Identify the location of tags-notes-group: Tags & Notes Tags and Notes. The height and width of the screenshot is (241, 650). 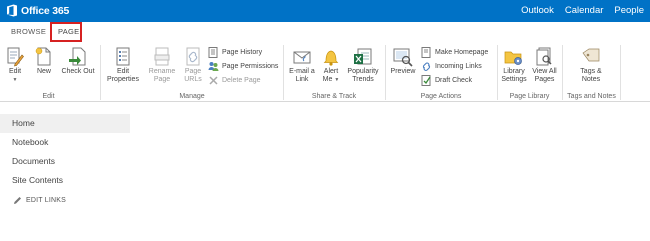
(591, 72).